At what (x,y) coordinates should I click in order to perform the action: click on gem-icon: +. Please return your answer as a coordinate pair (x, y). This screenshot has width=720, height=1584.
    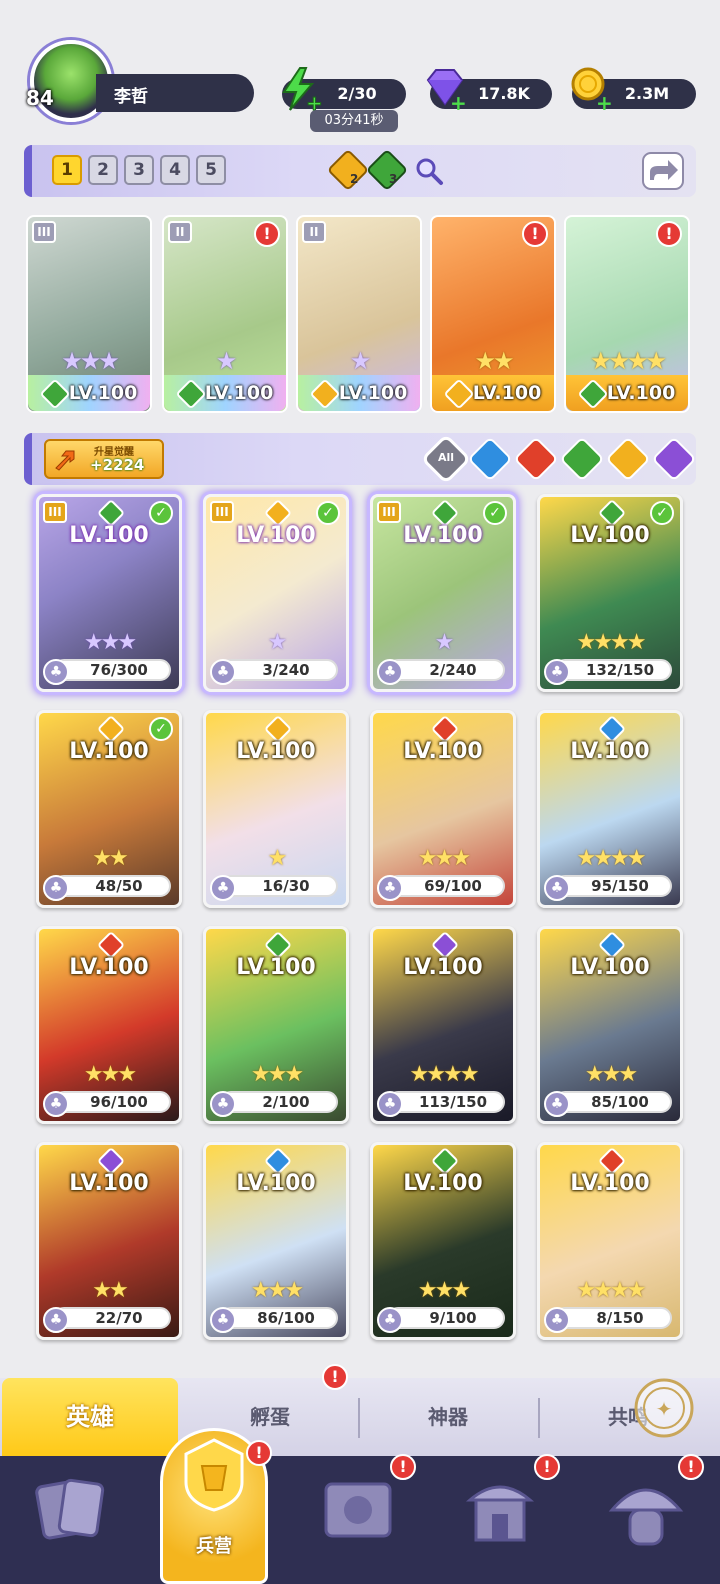
    Looking at the image, I should click on (446, 89).